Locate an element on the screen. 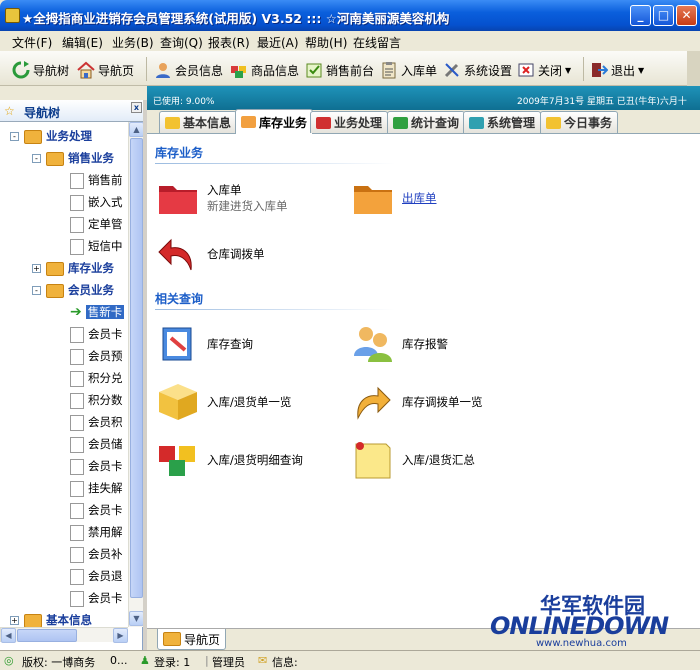 The width and height of the screenshot is (700, 670). scroll-left-button: ◀ is located at coordinates (8, 635).